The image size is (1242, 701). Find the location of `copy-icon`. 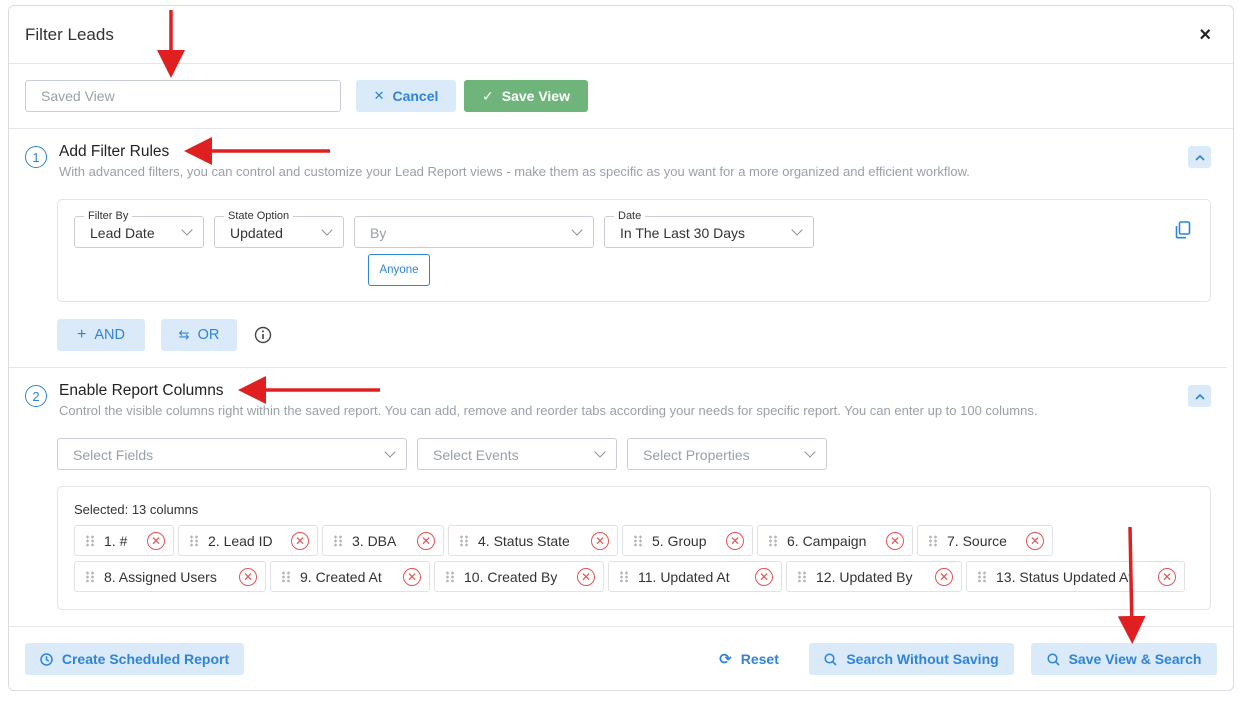

copy-icon is located at coordinates (1183, 230).